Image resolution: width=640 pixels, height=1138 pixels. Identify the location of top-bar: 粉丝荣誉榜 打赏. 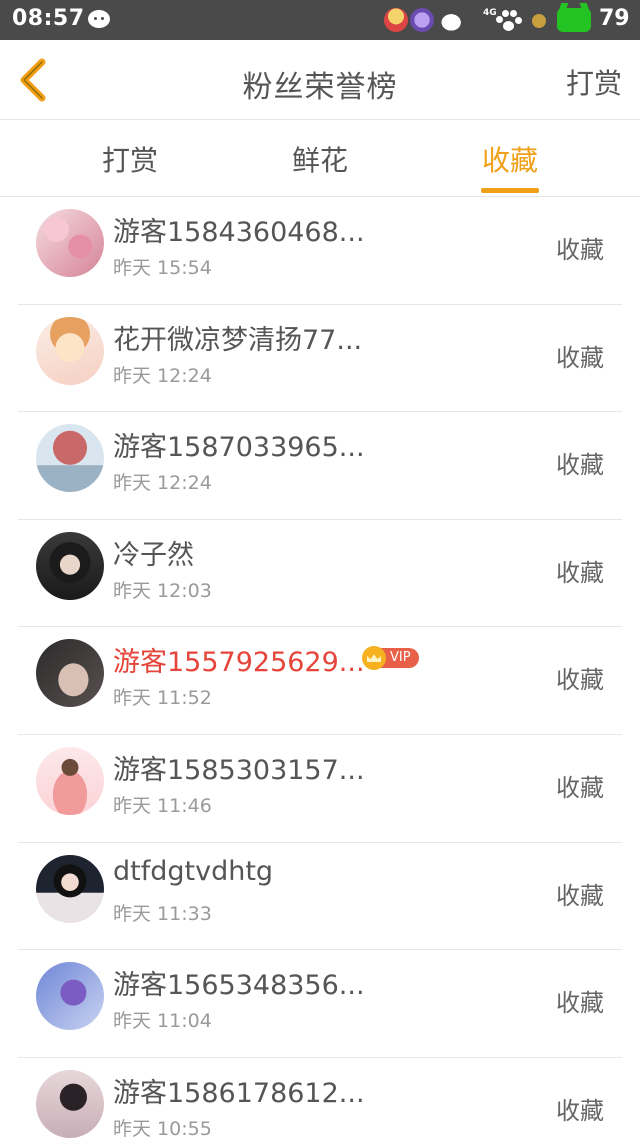
(320, 80).